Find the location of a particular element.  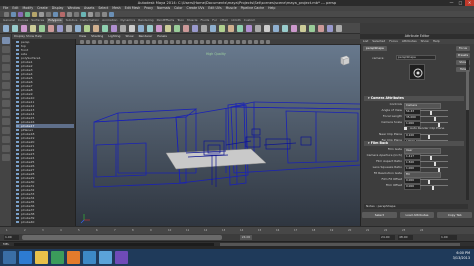

attribute-editor-scrollbar is located at coordinates (467, 130).